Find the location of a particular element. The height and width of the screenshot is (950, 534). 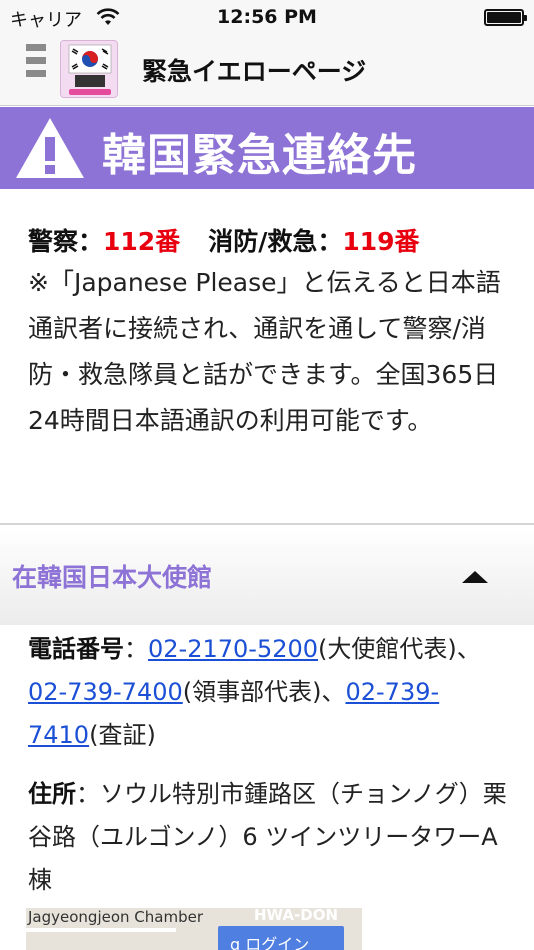

page-title: 緊急イエローページ is located at coordinates (254, 71).